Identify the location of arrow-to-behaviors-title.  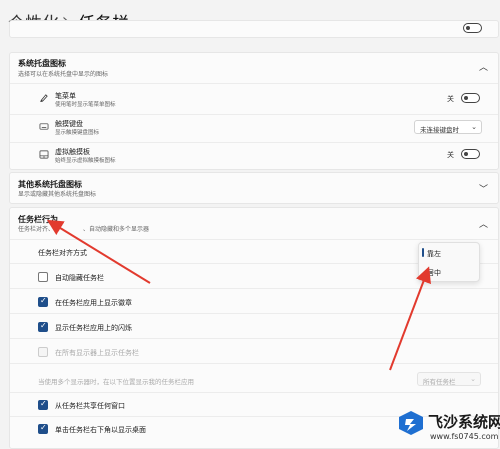
(98, 251).